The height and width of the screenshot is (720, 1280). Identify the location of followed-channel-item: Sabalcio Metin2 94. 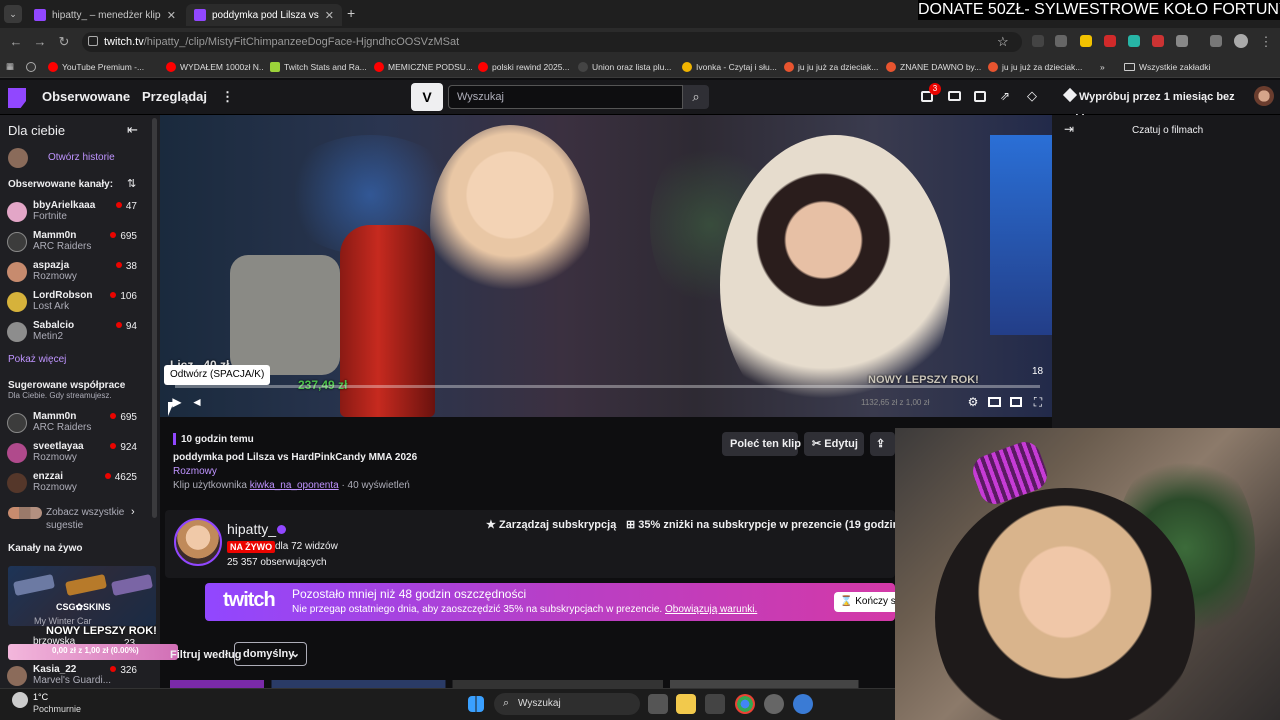
(82, 333).